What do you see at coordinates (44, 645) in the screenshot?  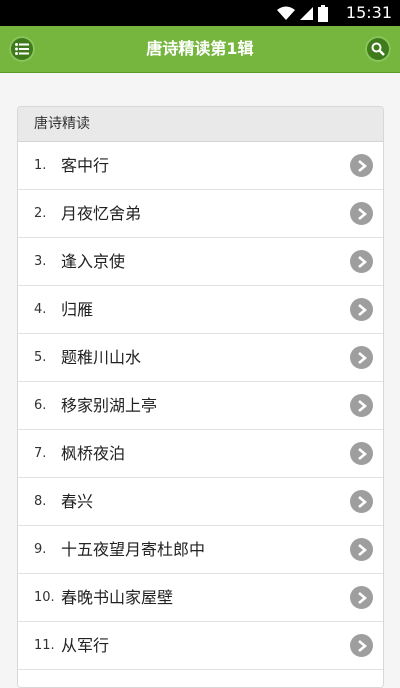 I see `item-number: 11.` at bounding box center [44, 645].